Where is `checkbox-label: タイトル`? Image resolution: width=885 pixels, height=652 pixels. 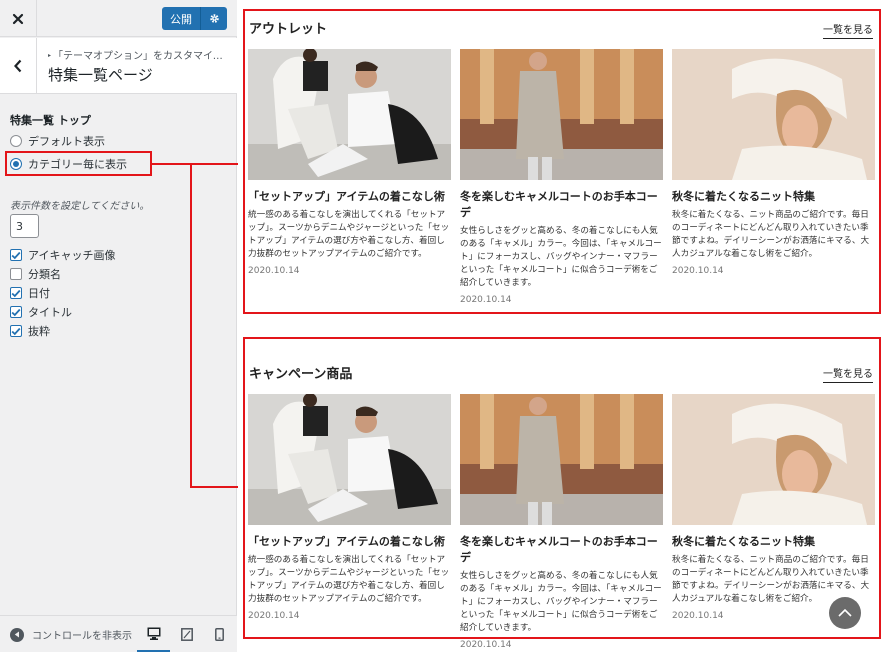
checkbox-label: タイトル is located at coordinates (50, 312).